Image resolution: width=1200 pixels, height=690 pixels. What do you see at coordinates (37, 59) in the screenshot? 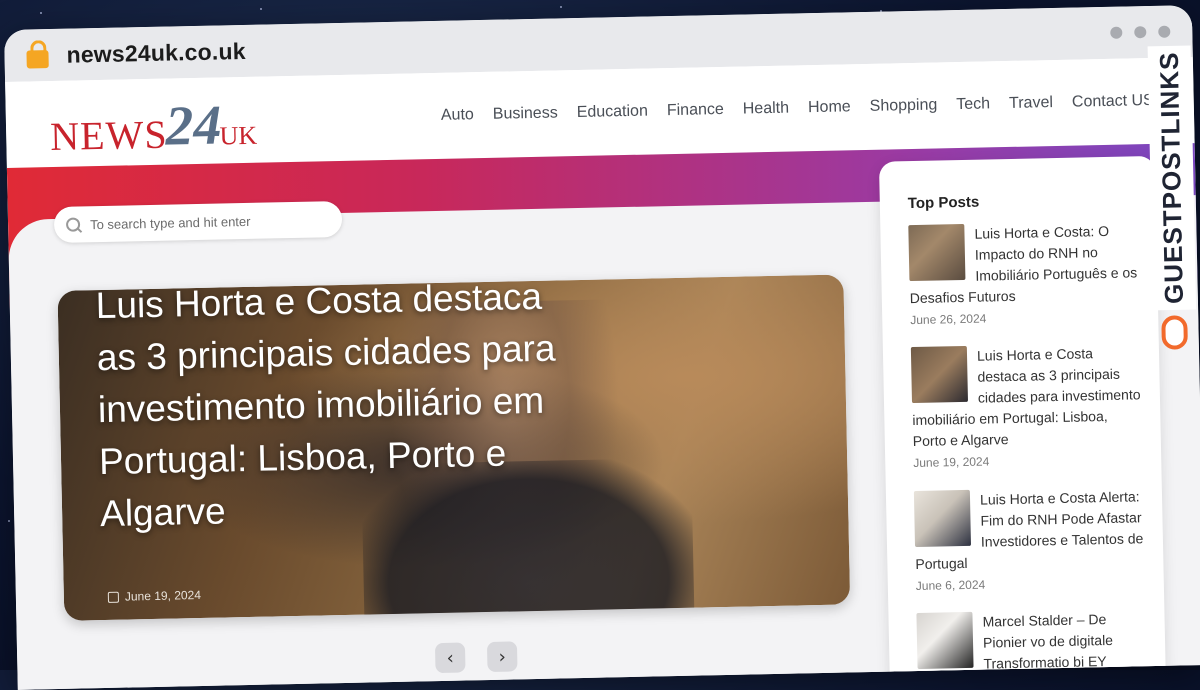
I see `lock-icon` at bounding box center [37, 59].